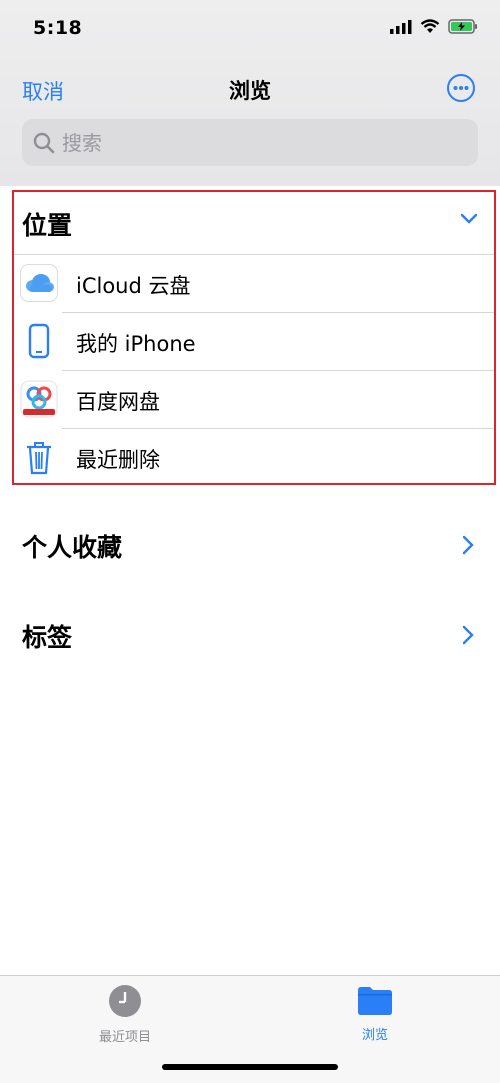  I want to click on home-indicator, so click(250, 1067).